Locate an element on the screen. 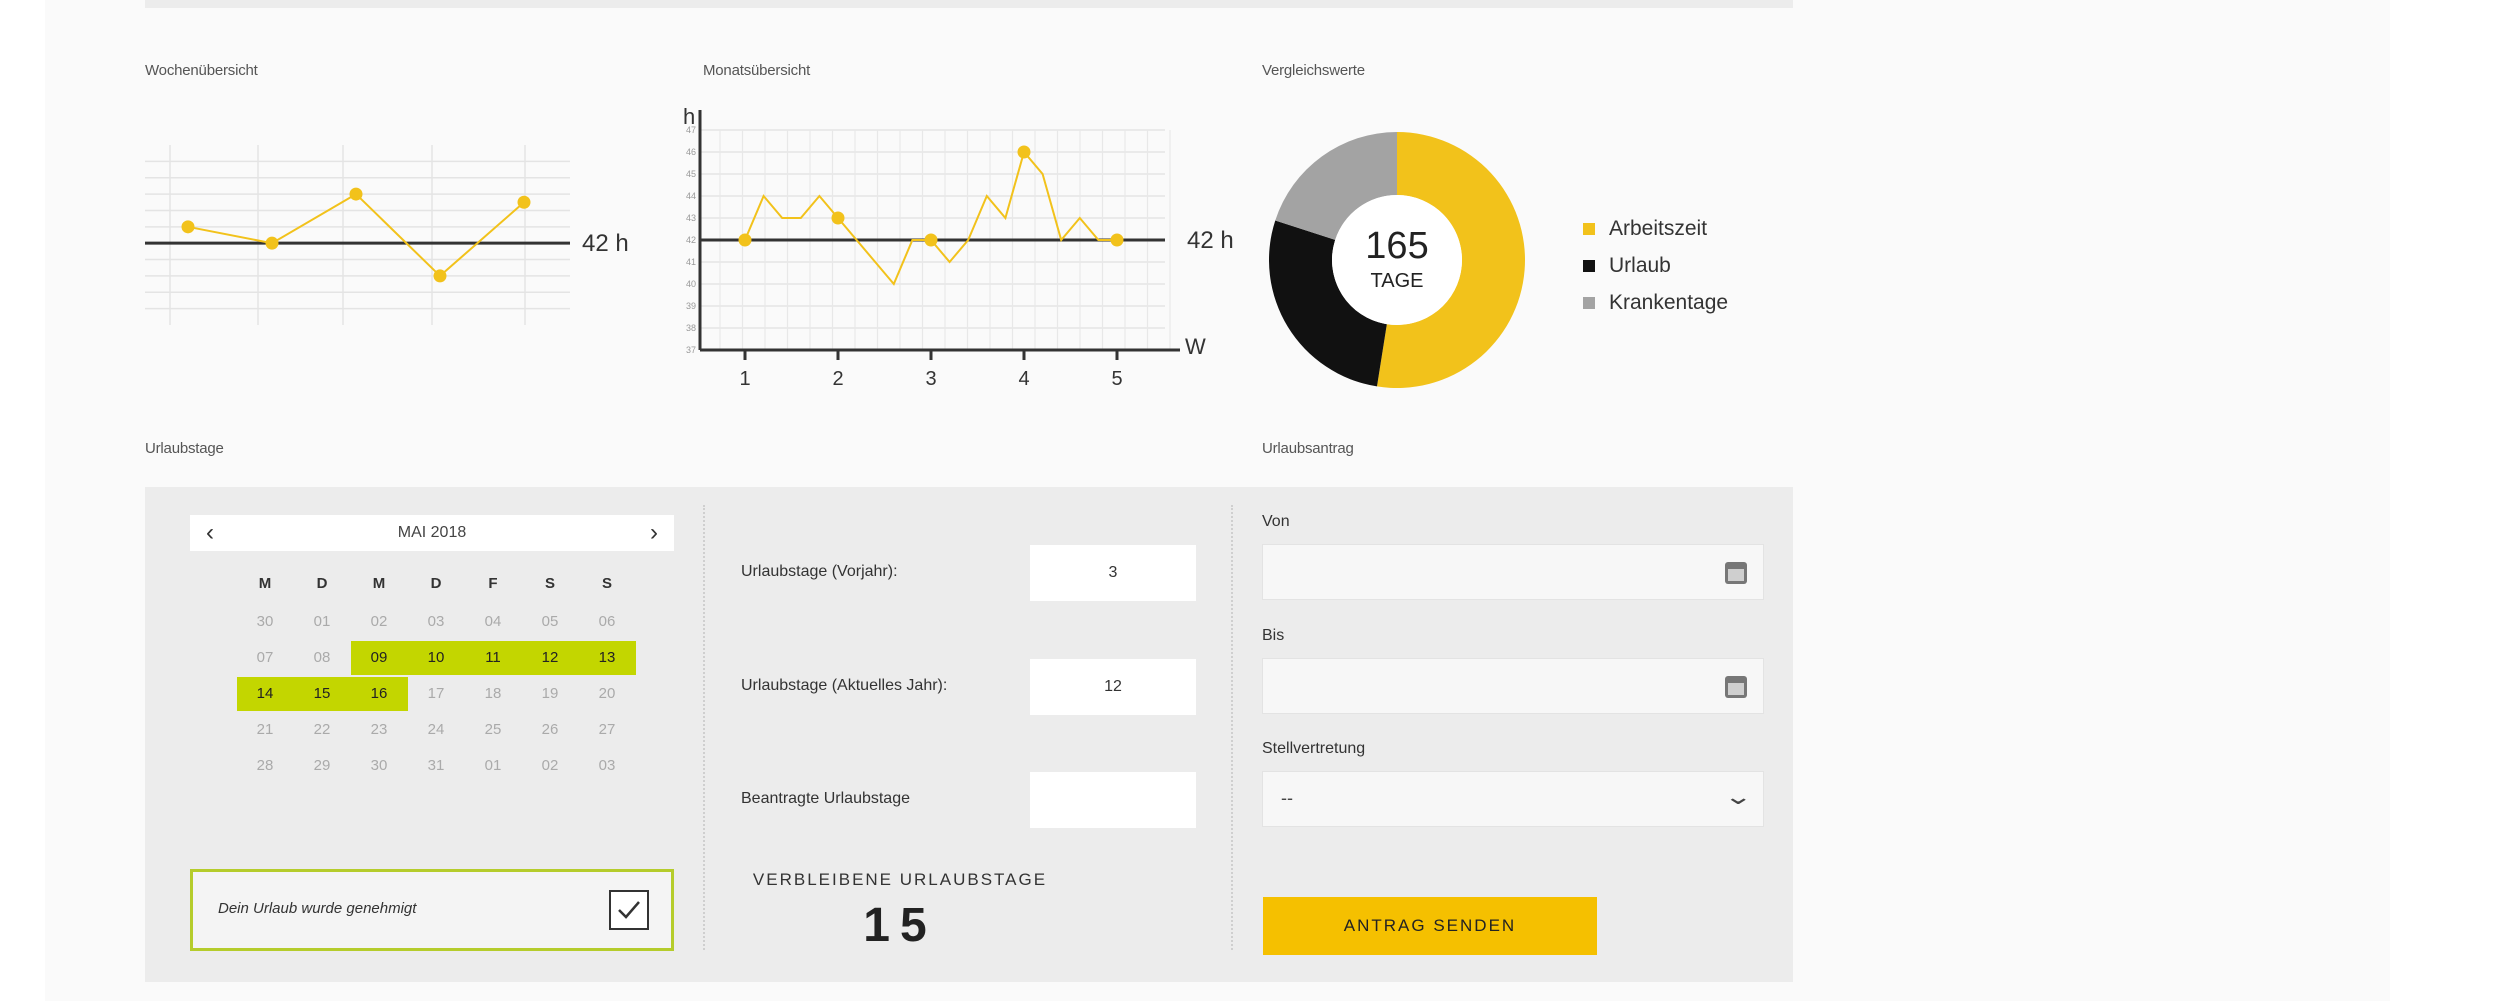  from-label: Von is located at coordinates (1276, 521).